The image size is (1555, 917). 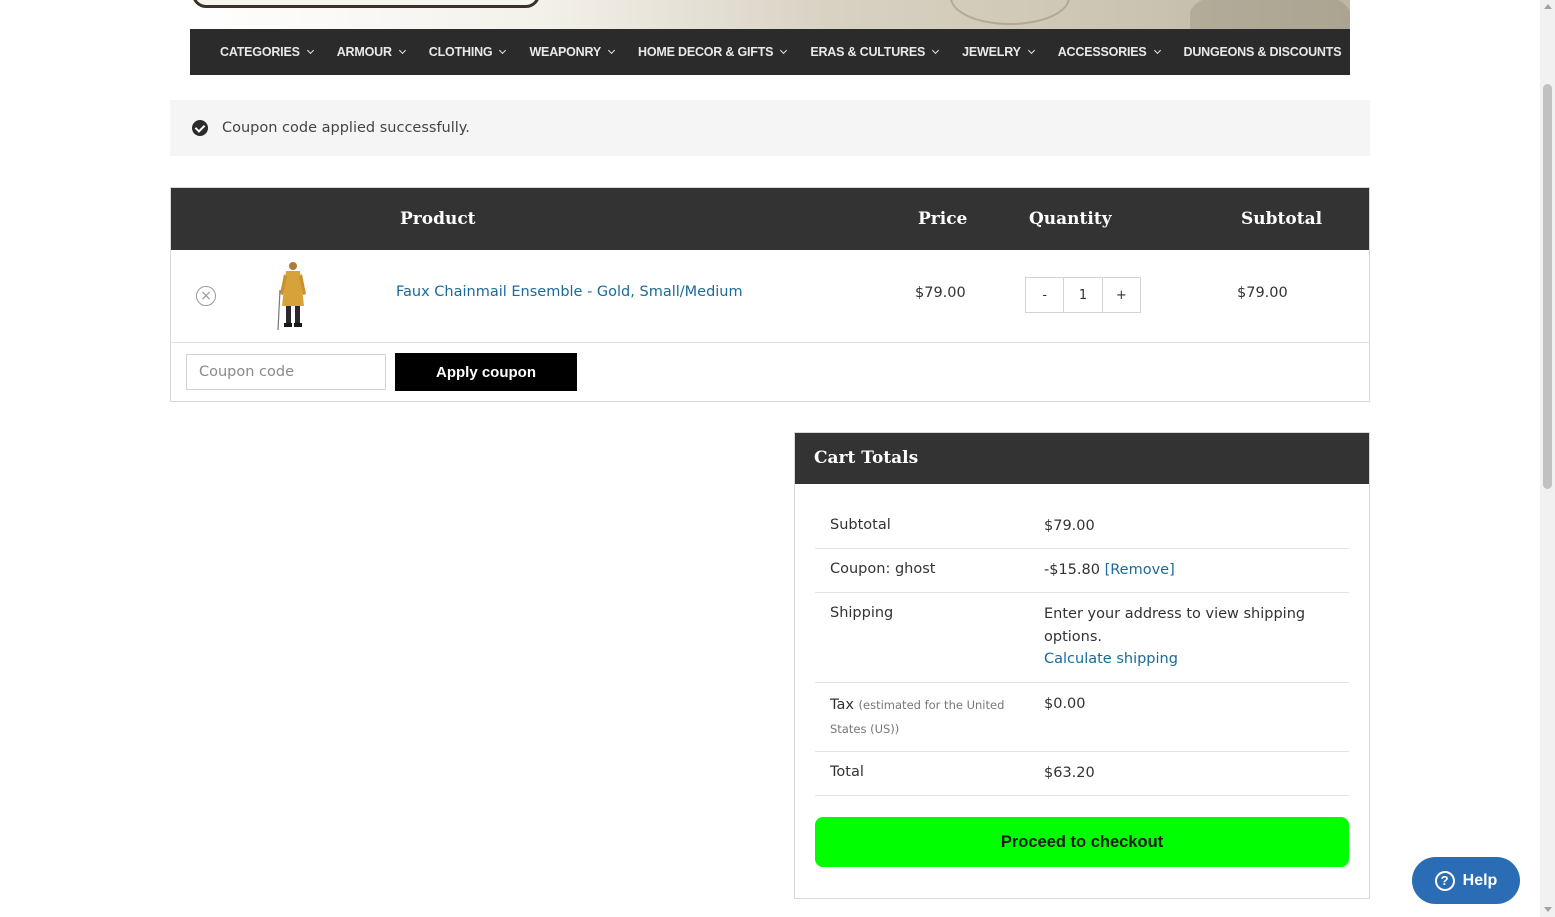 What do you see at coordinates (770, 219) in the screenshot?
I see `cart-table-header: Product Price Quantity Subtotal` at bounding box center [770, 219].